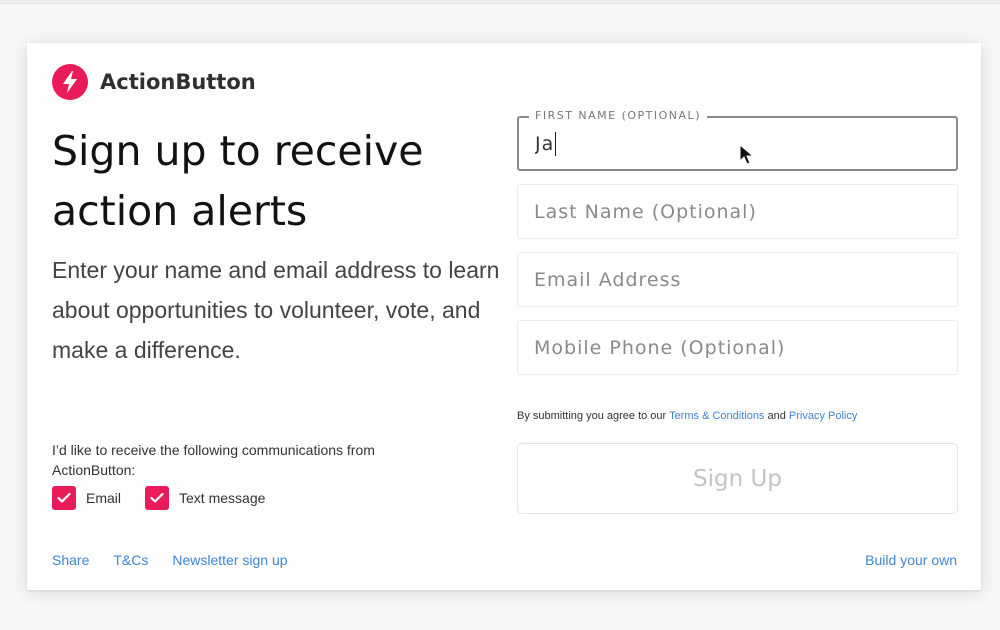  I want to click on brand: ActionButton, so click(154, 82).